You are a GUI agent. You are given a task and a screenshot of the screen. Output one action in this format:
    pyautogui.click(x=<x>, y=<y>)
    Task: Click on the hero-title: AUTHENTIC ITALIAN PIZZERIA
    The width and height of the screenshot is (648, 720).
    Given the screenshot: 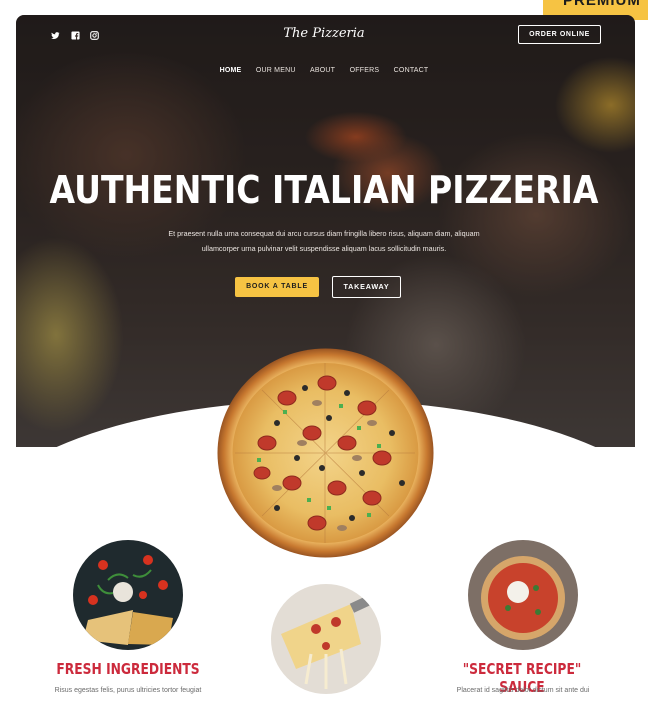 What is the action you would take?
    pyautogui.click(x=324, y=190)
    